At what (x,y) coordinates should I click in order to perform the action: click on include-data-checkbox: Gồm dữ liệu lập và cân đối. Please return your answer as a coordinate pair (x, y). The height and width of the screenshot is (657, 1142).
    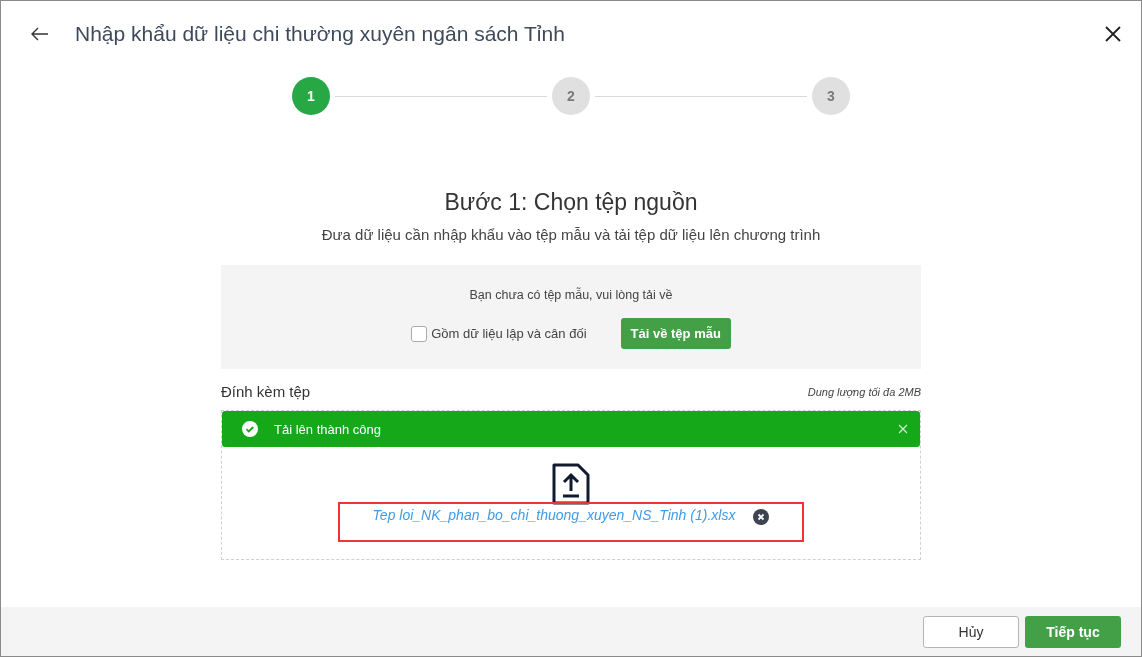
    Looking at the image, I should click on (499, 333).